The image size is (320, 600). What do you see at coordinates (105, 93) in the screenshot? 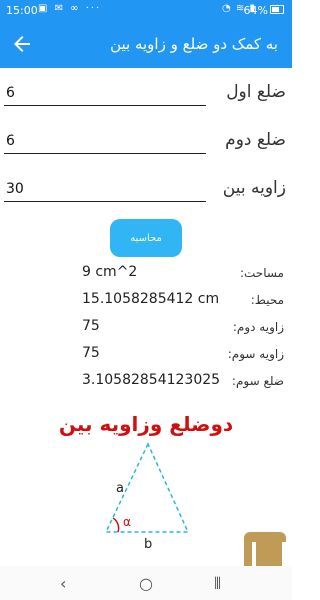
I see `side-one-input` at bounding box center [105, 93].